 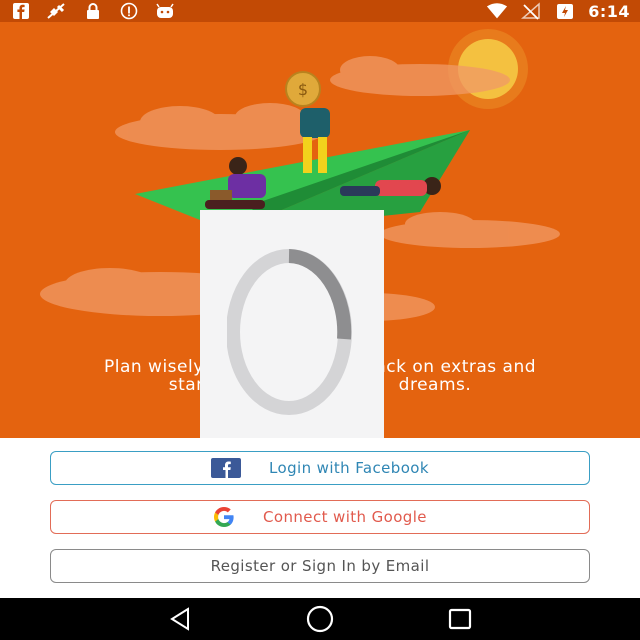 I want to click on lock-icon, so click(x=93, y=11).